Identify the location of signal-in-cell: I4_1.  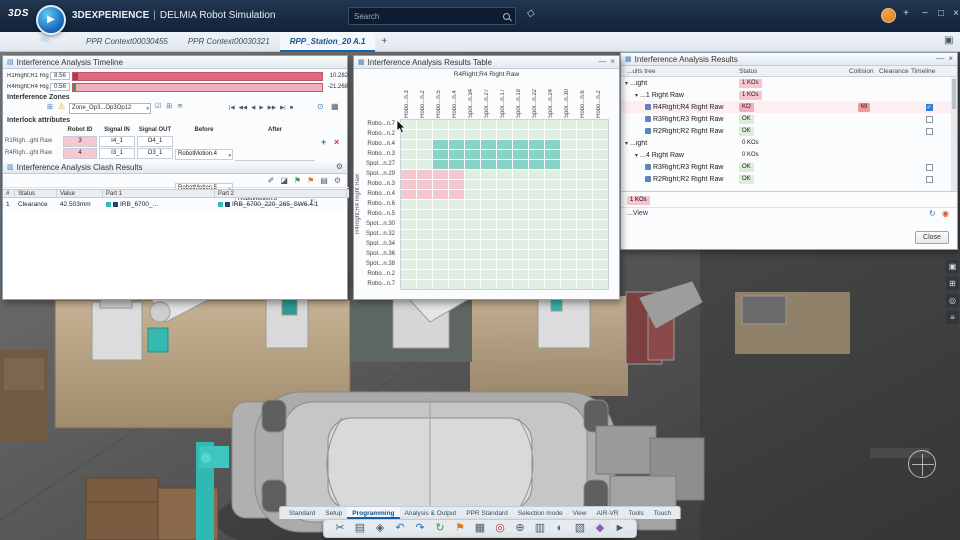
(117, 141).